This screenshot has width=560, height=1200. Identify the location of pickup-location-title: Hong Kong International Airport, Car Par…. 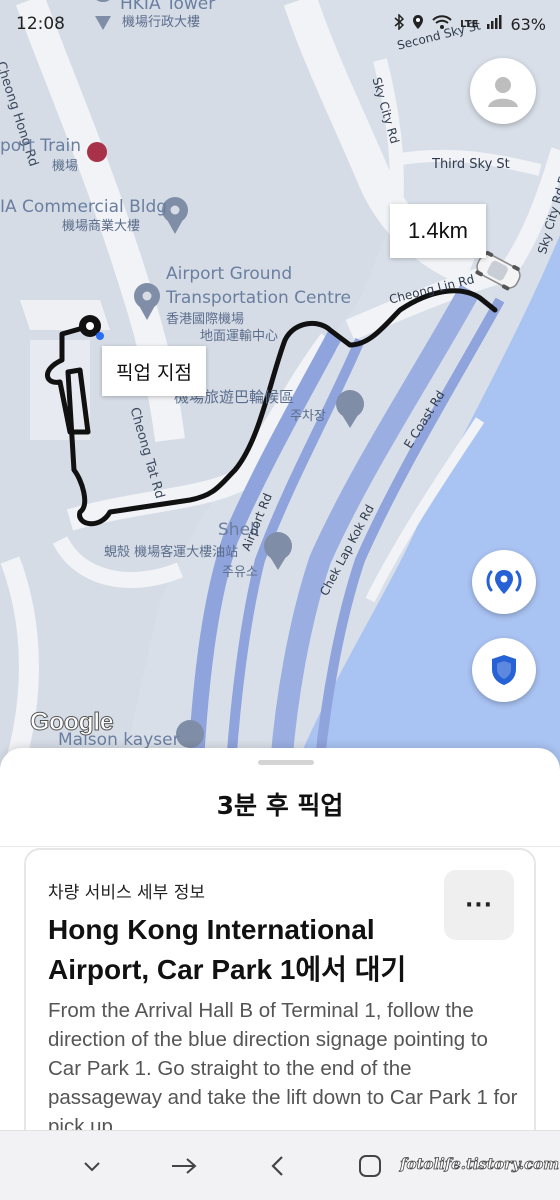
(227, 949).